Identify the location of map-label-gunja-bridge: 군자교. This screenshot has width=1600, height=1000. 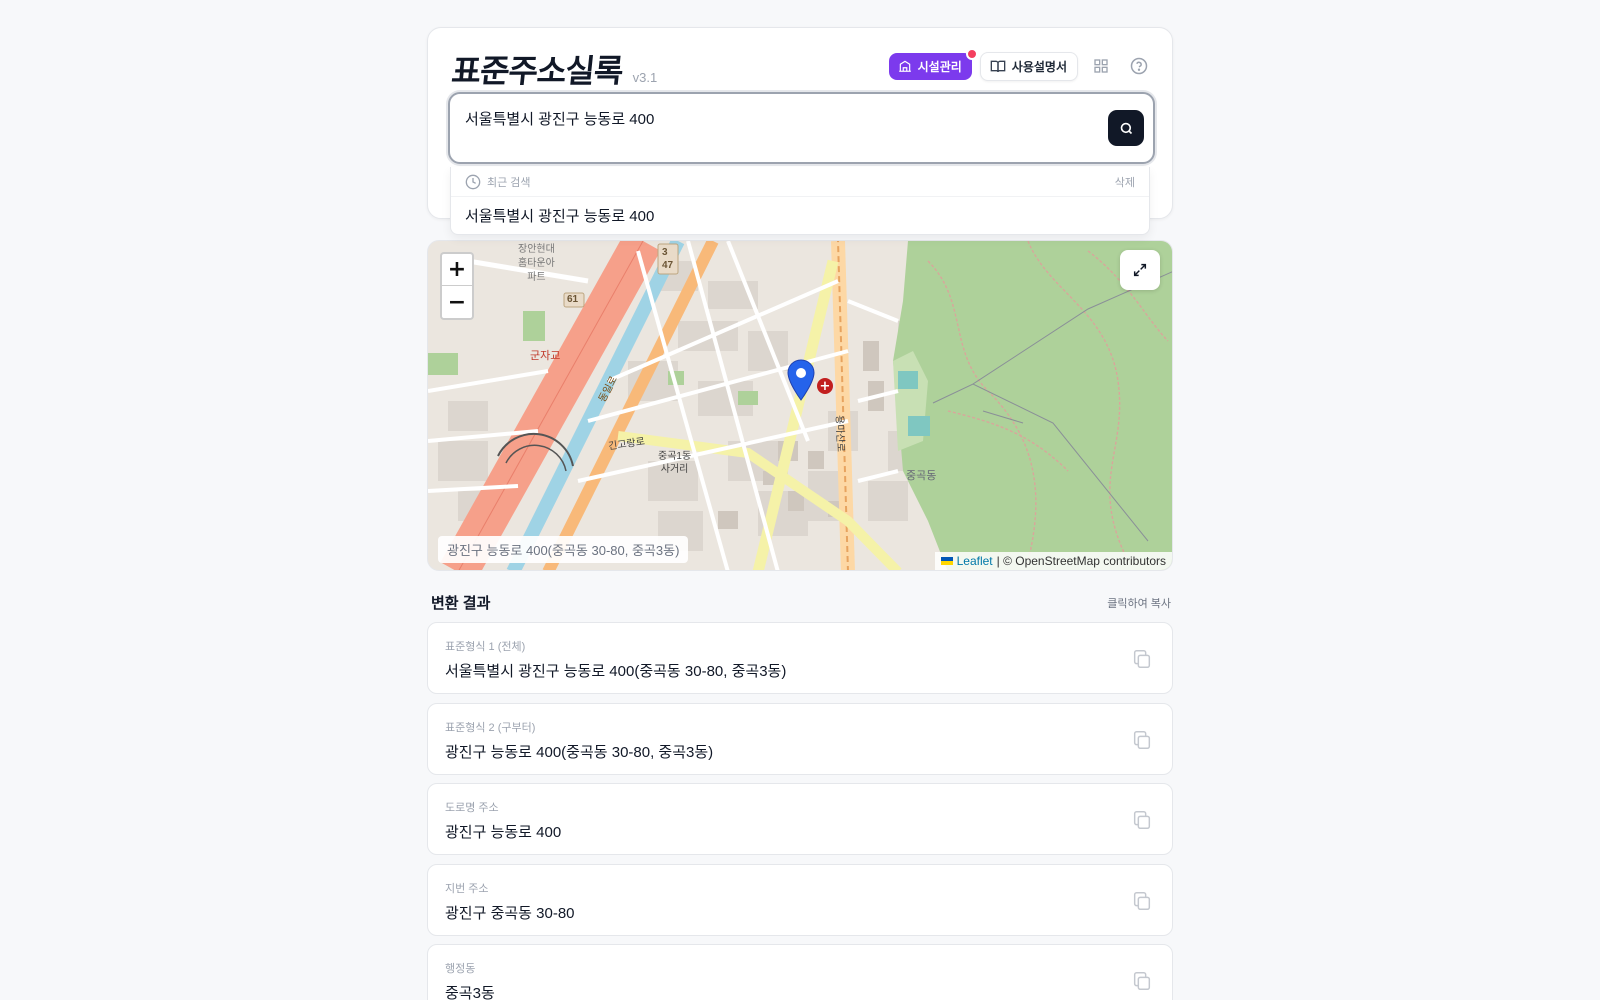
(545, 356).